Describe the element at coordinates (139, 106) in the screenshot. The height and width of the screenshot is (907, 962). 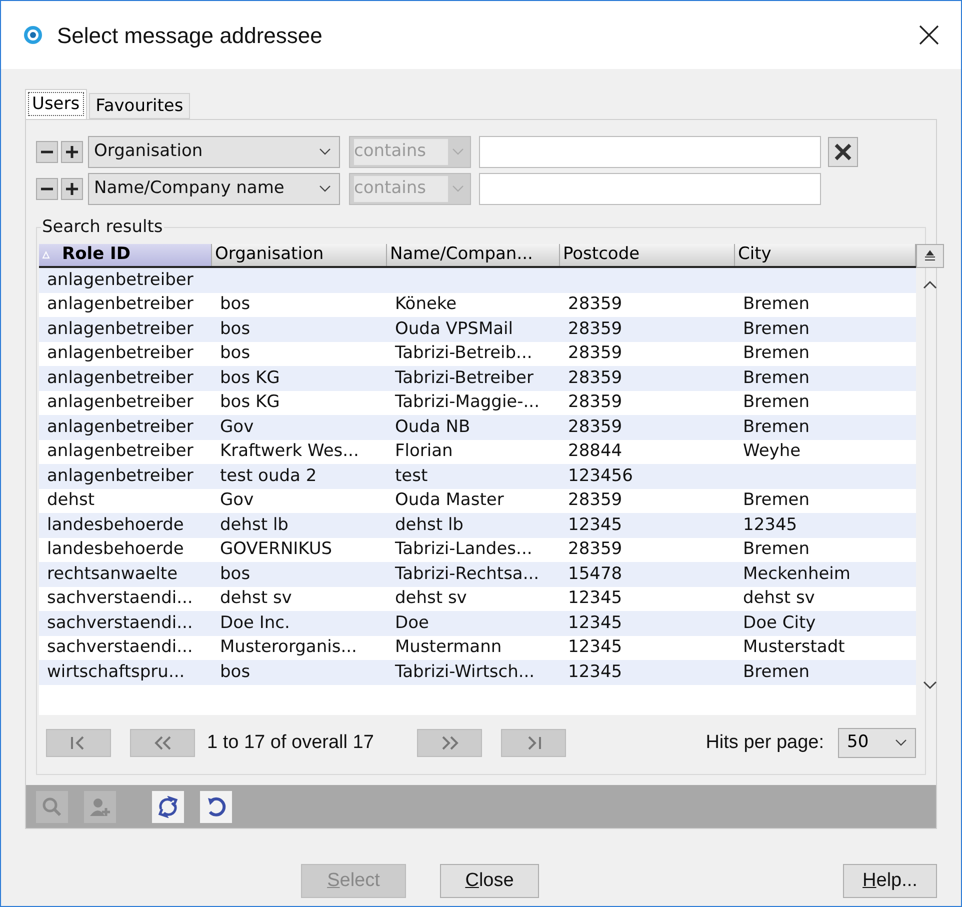
I see `tab: Favourites` at that location.